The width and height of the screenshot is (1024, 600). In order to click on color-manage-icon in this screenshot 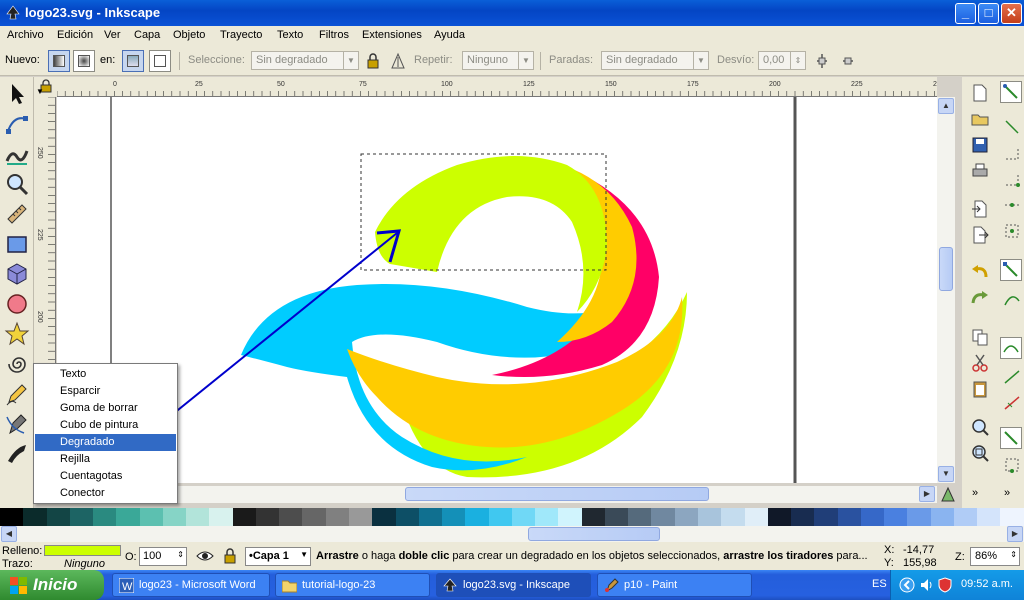, I will do `click(948, 494)`.